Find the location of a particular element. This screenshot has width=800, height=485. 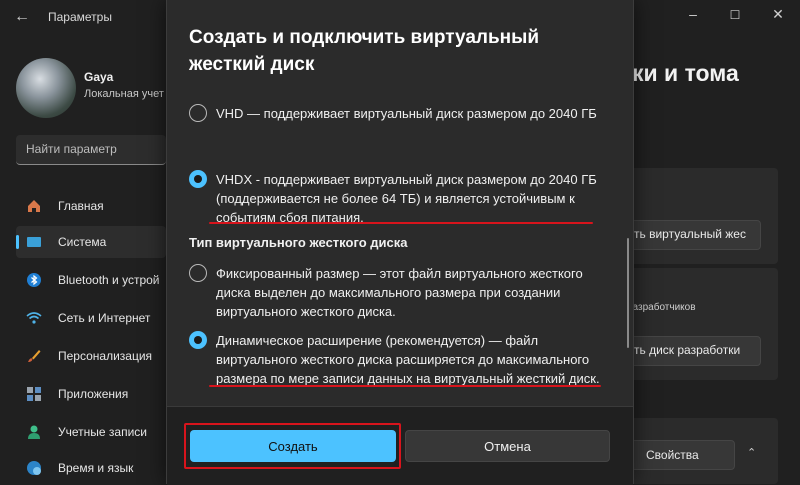

cancel-button: Отмена is located at coordinates (507, 446).